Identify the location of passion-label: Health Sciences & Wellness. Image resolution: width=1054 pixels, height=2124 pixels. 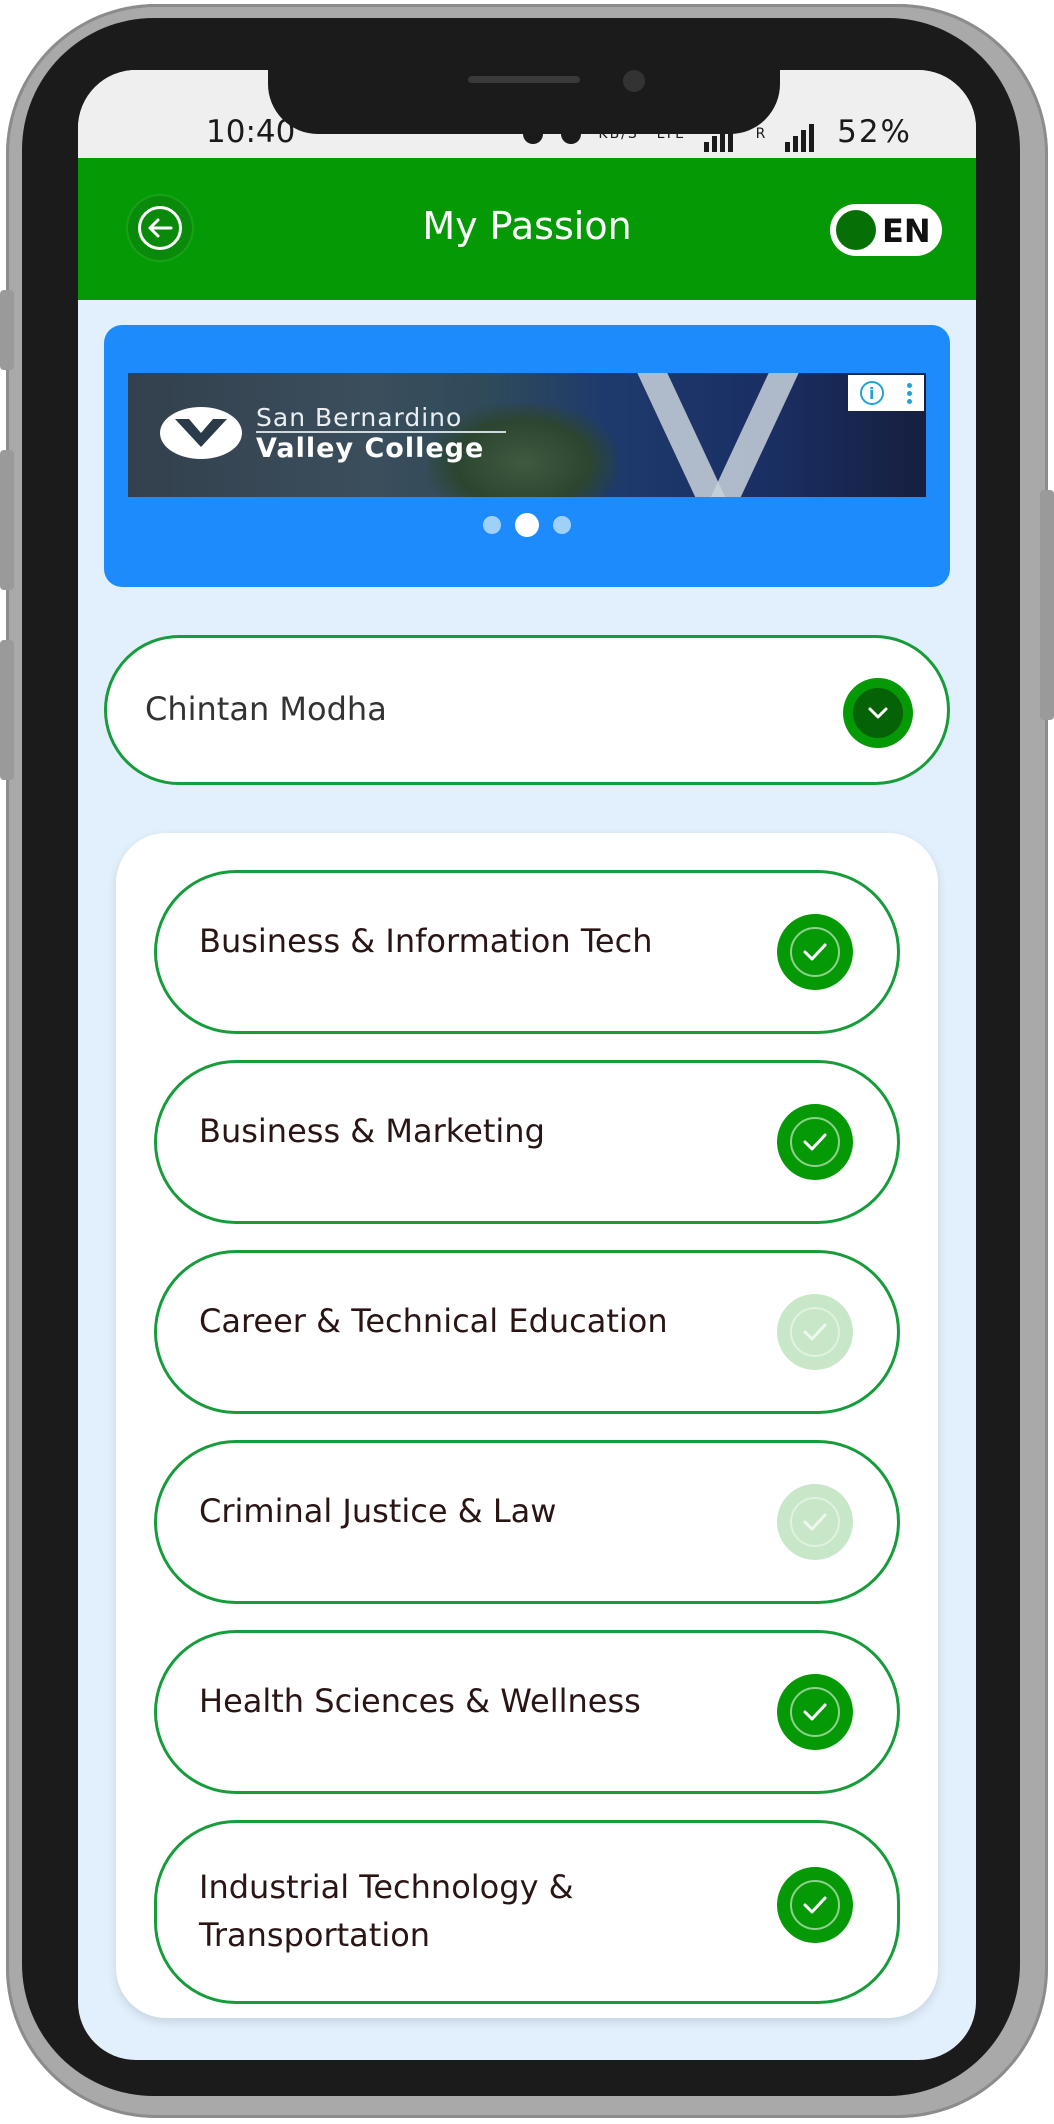
(420, 1701).